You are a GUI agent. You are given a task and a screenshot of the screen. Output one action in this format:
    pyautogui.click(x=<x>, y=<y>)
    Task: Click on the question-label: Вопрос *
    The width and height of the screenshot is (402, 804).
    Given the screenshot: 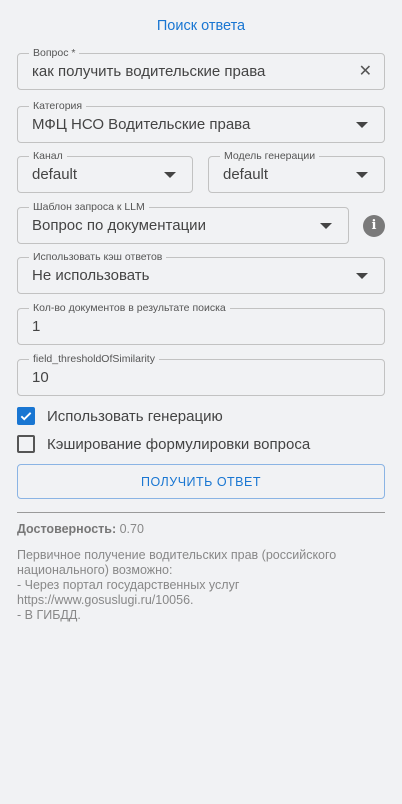 What is the action you would take?
    pyautogui.click(x=54, y=53)
    